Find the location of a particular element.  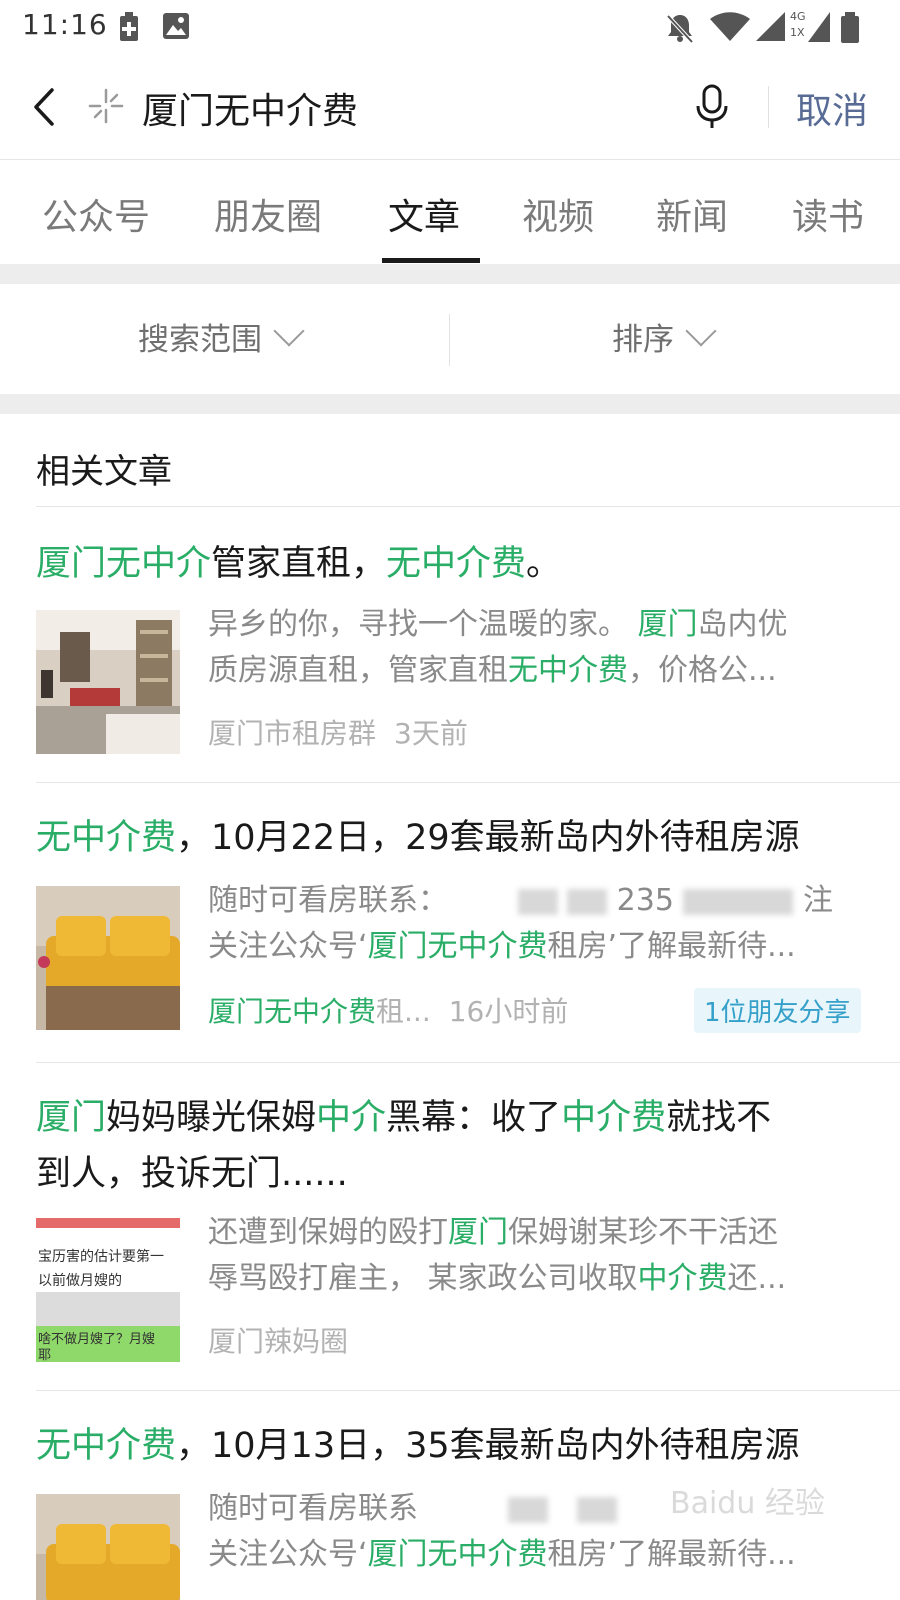

filter-divider is located at coordinates (449, 340).